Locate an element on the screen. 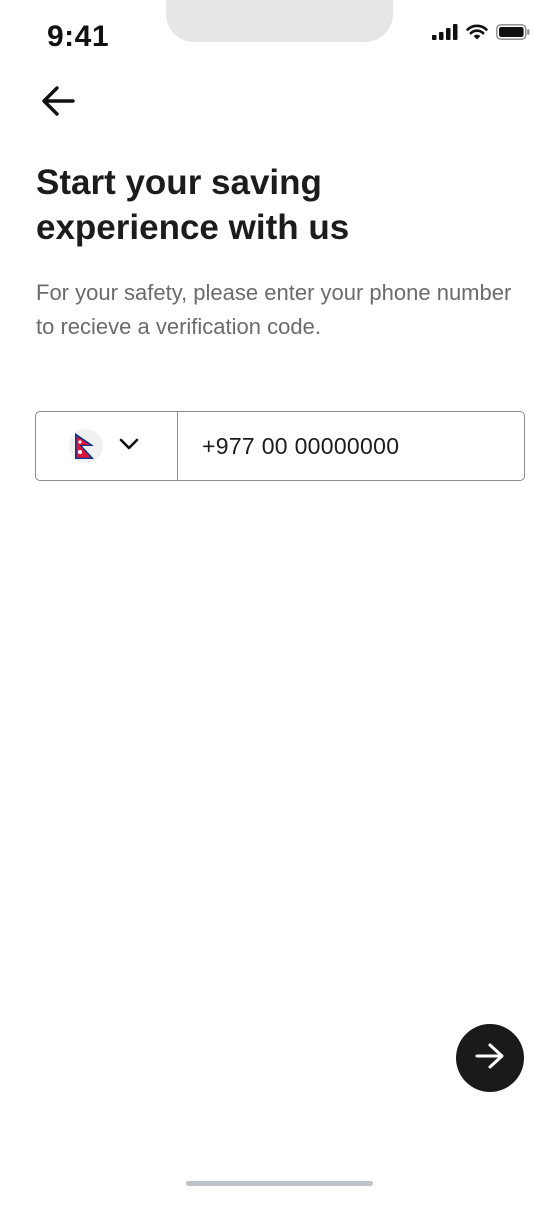 The width and height of the screenshot is (558, 1207). status-time: 9:41 is located at coordinates (78, 36).